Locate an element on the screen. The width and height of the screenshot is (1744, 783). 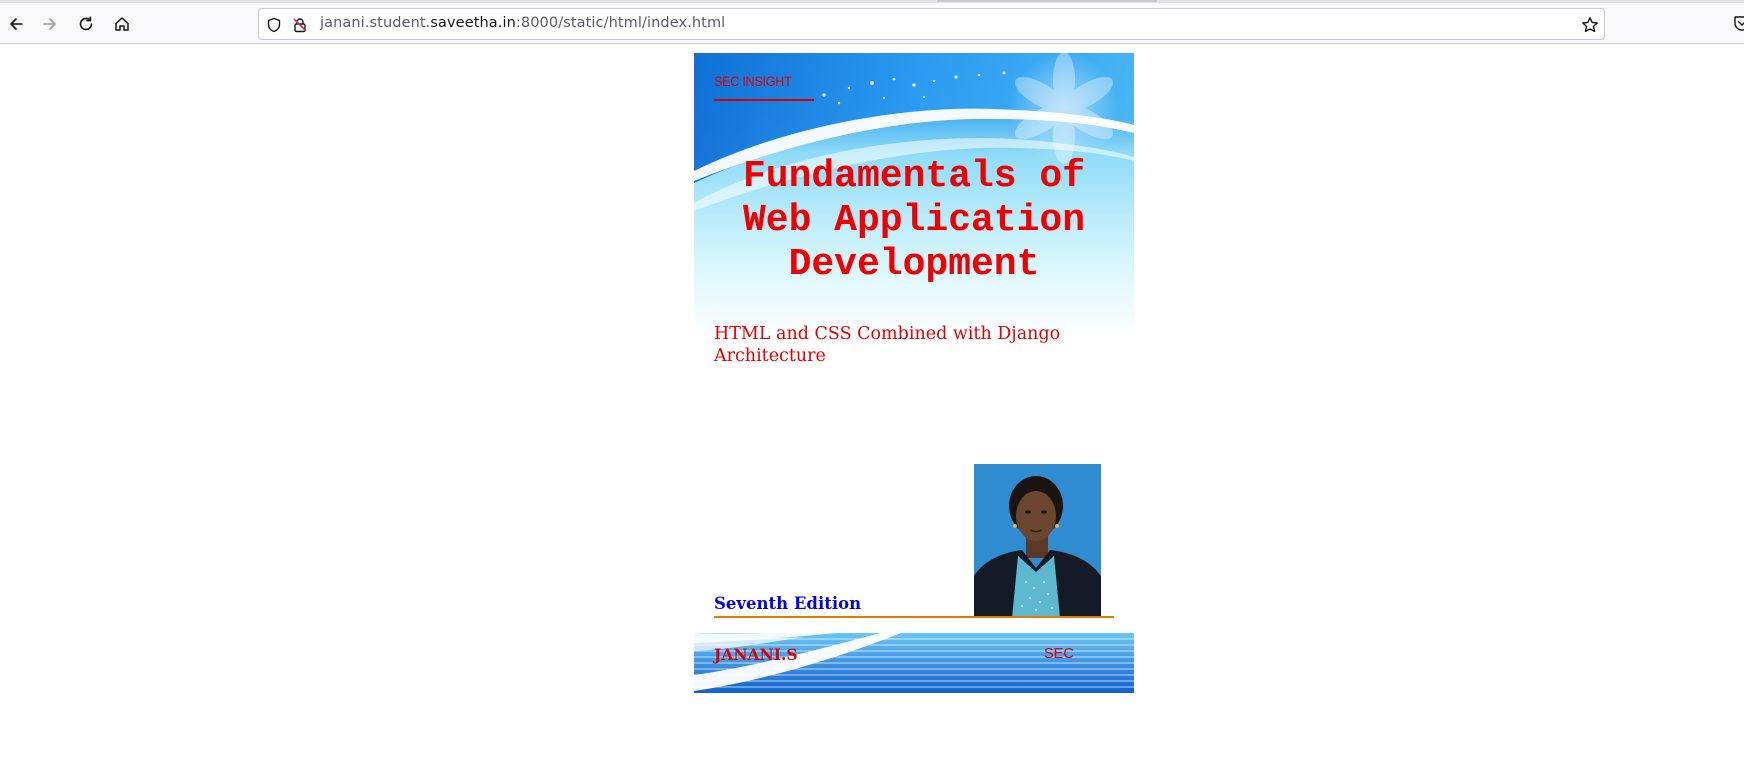
title-line-2: Web Application is located at coordinates (914, 220).